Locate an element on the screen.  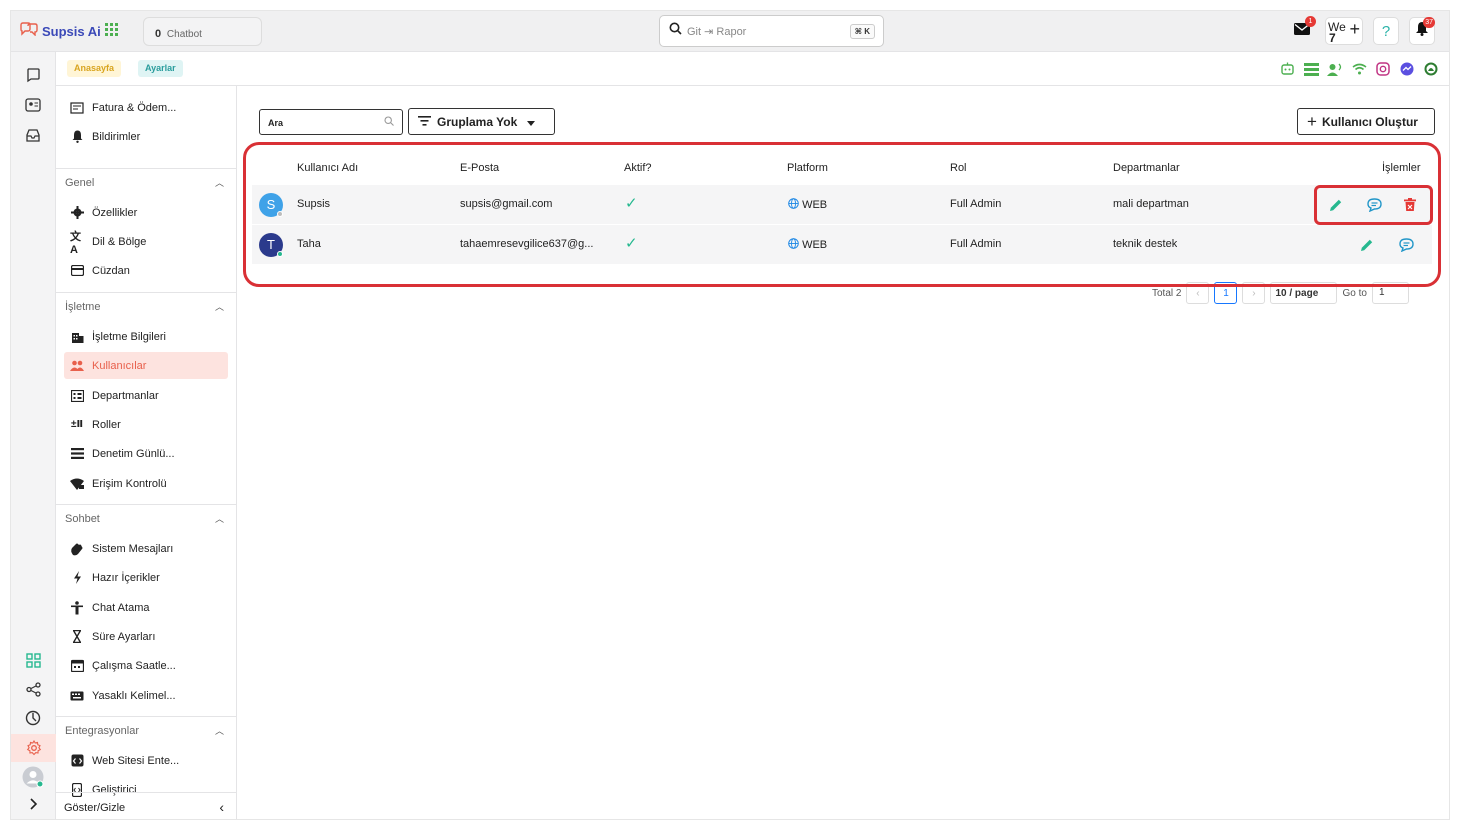
help-button: ? is located at coordinates (1386, 31).